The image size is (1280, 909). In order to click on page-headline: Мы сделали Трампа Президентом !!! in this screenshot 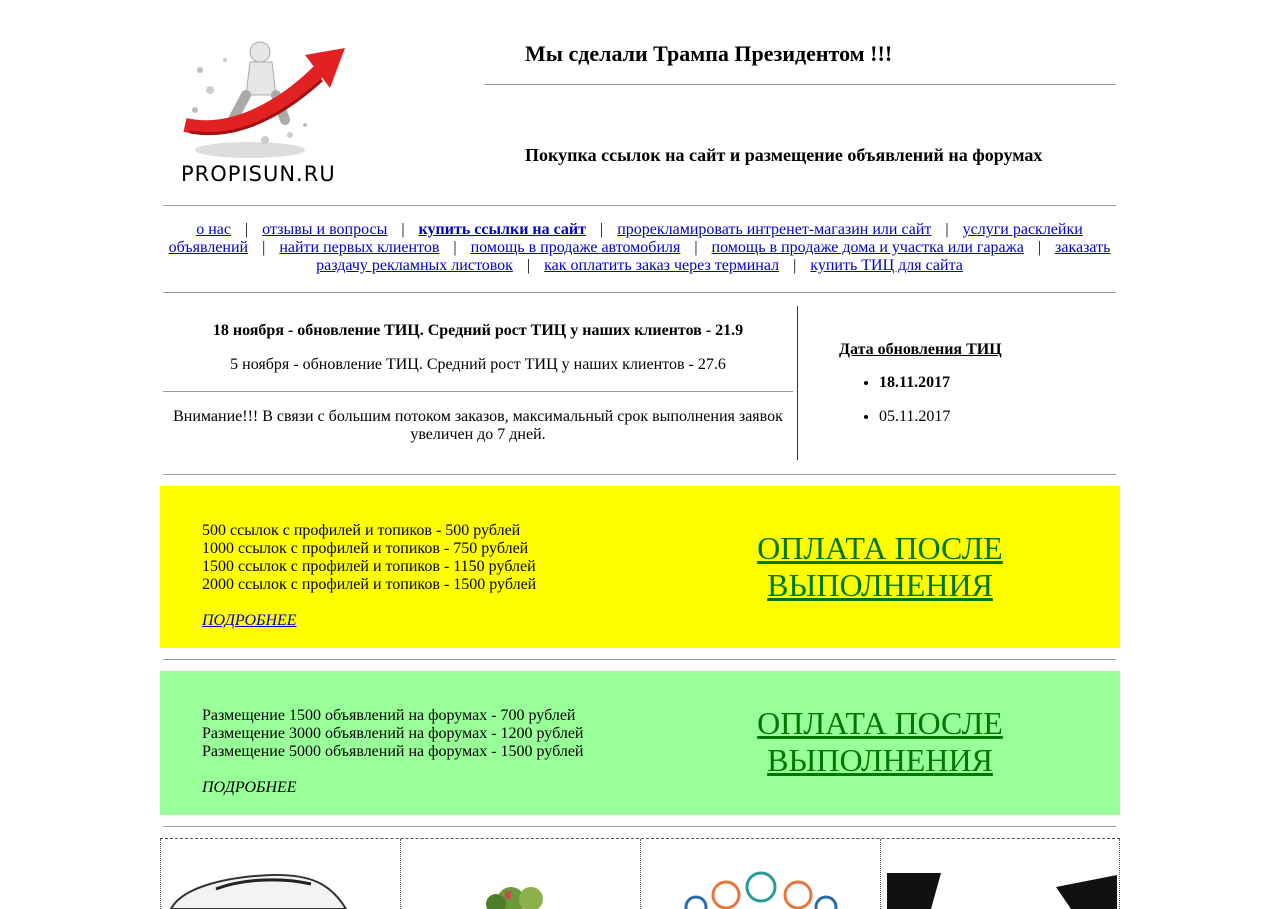, I will do `click(709, 53)`.